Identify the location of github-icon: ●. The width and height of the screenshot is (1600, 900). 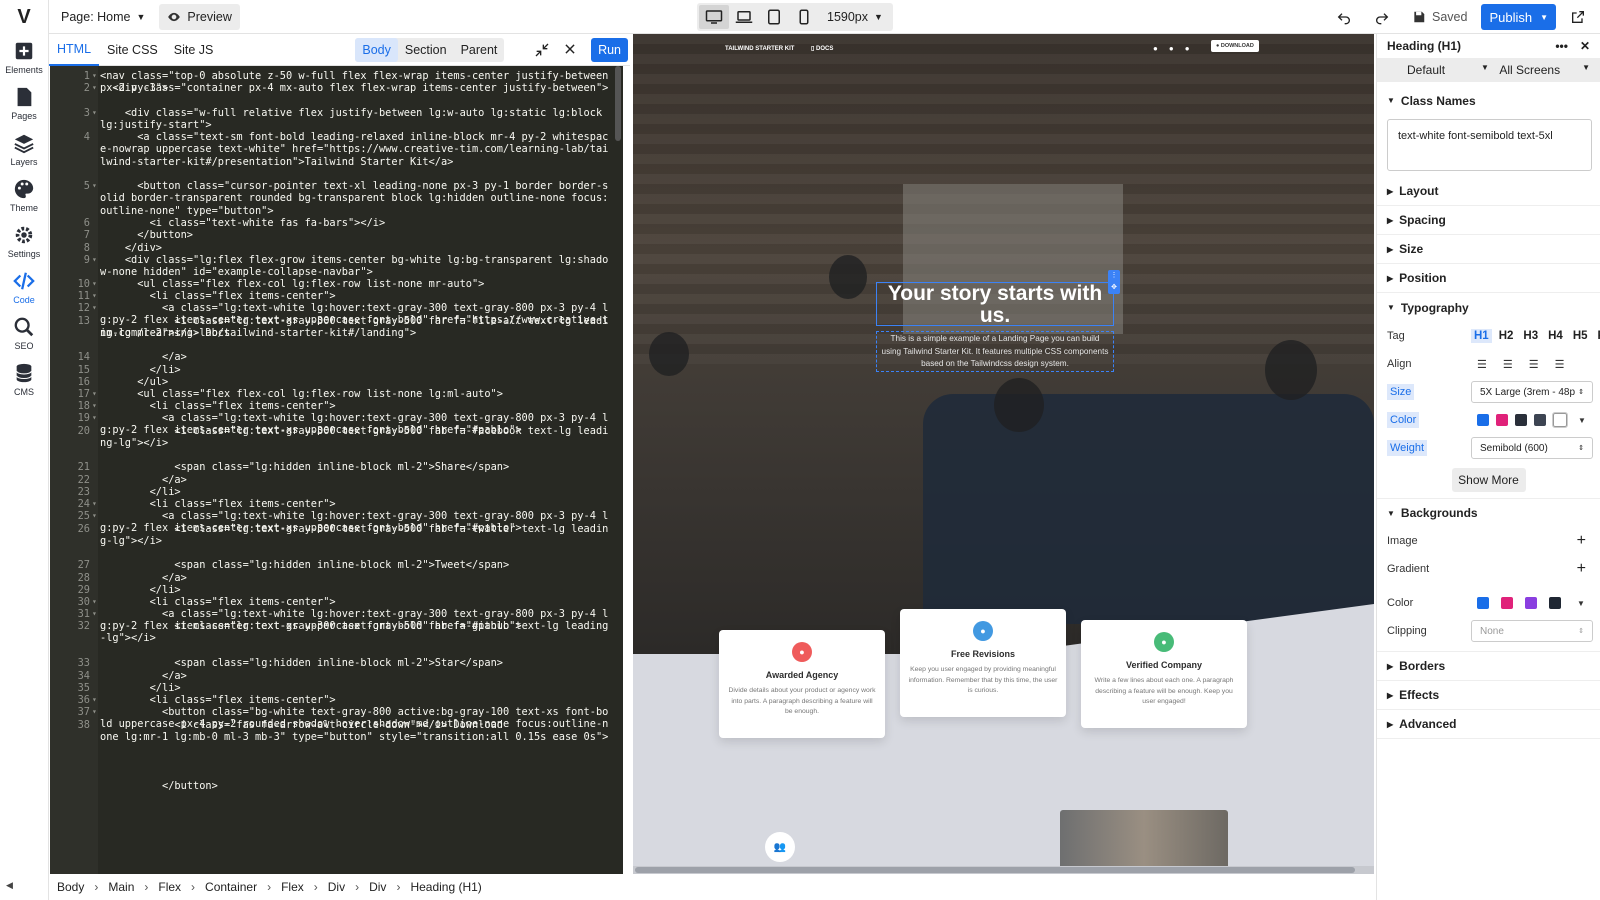
(1187, 48).